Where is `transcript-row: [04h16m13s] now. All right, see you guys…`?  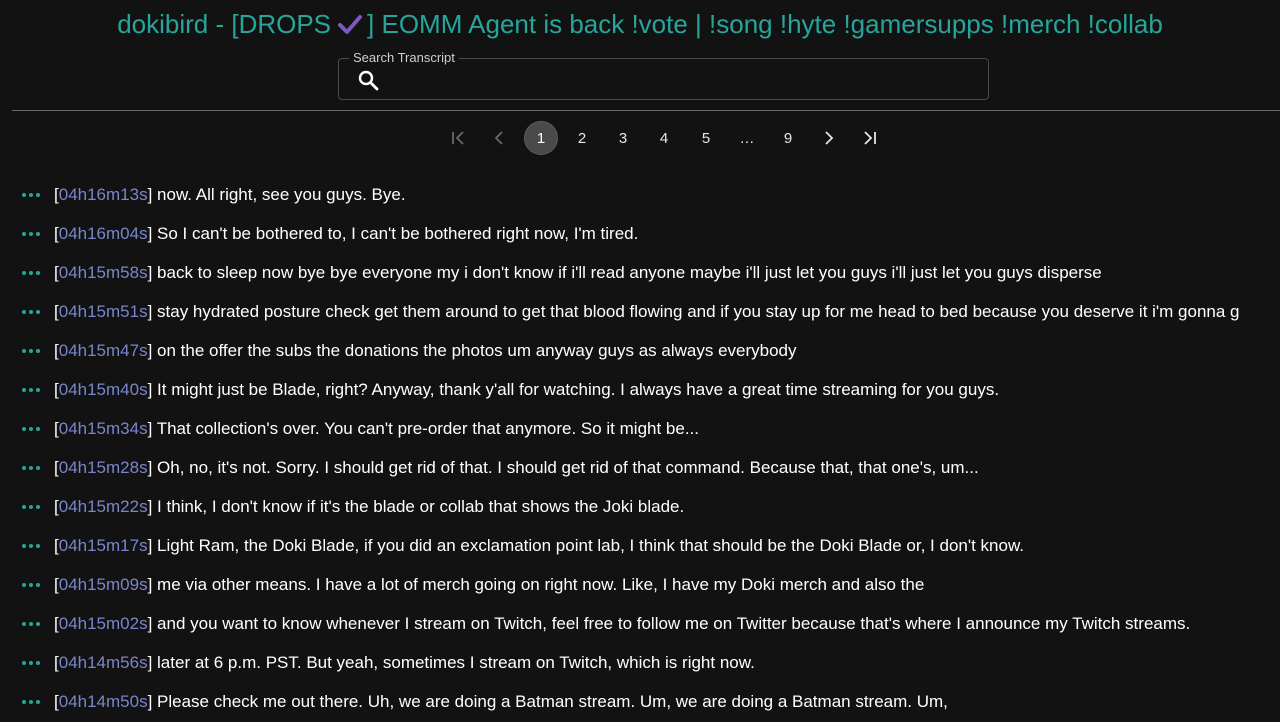
transcript-row: [04h16m13s] now. All right, see you guys… is located at coordinates (640, 195).